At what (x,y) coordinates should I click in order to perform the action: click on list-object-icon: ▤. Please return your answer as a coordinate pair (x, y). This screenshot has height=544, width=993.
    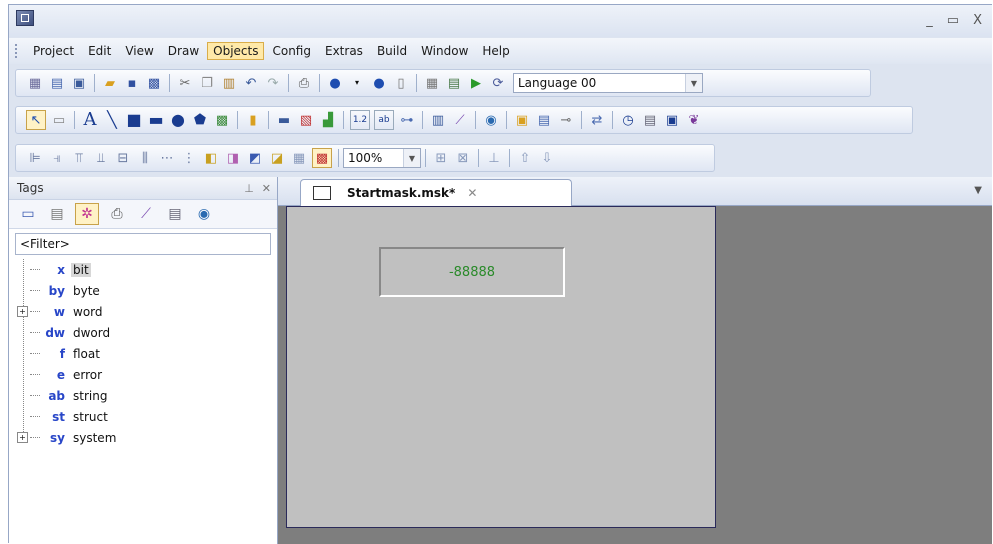
    Looking at the image, I should click on (650, 120).